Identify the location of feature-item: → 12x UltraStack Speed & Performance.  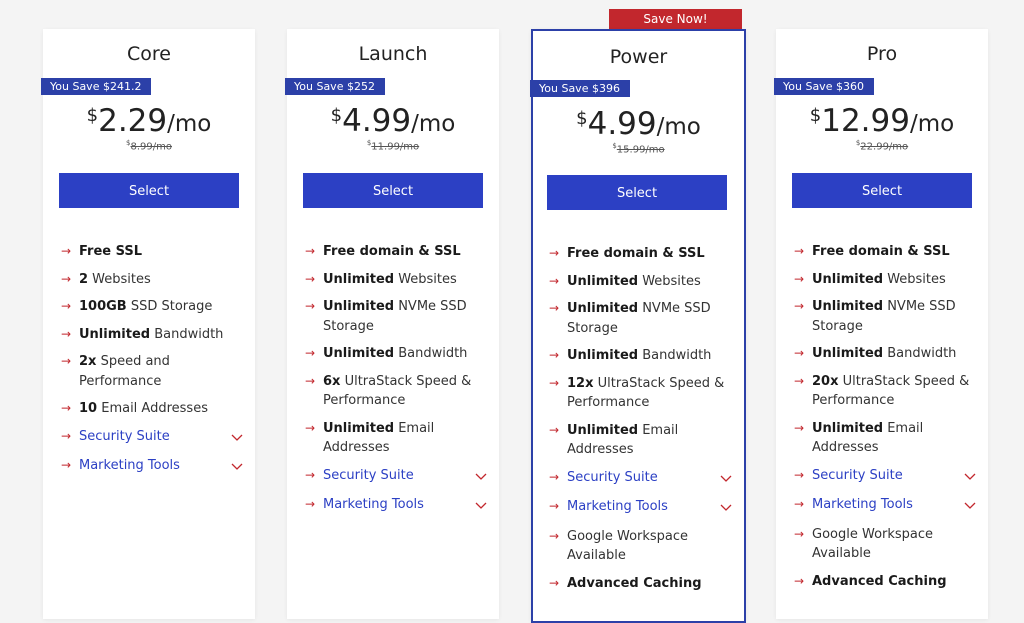
(640, 393).